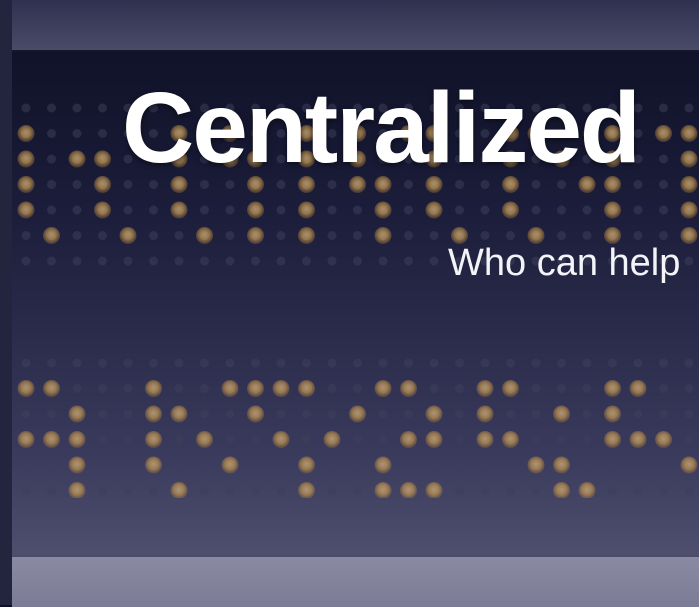  I want to click on top-bezel, so click(355, 26).